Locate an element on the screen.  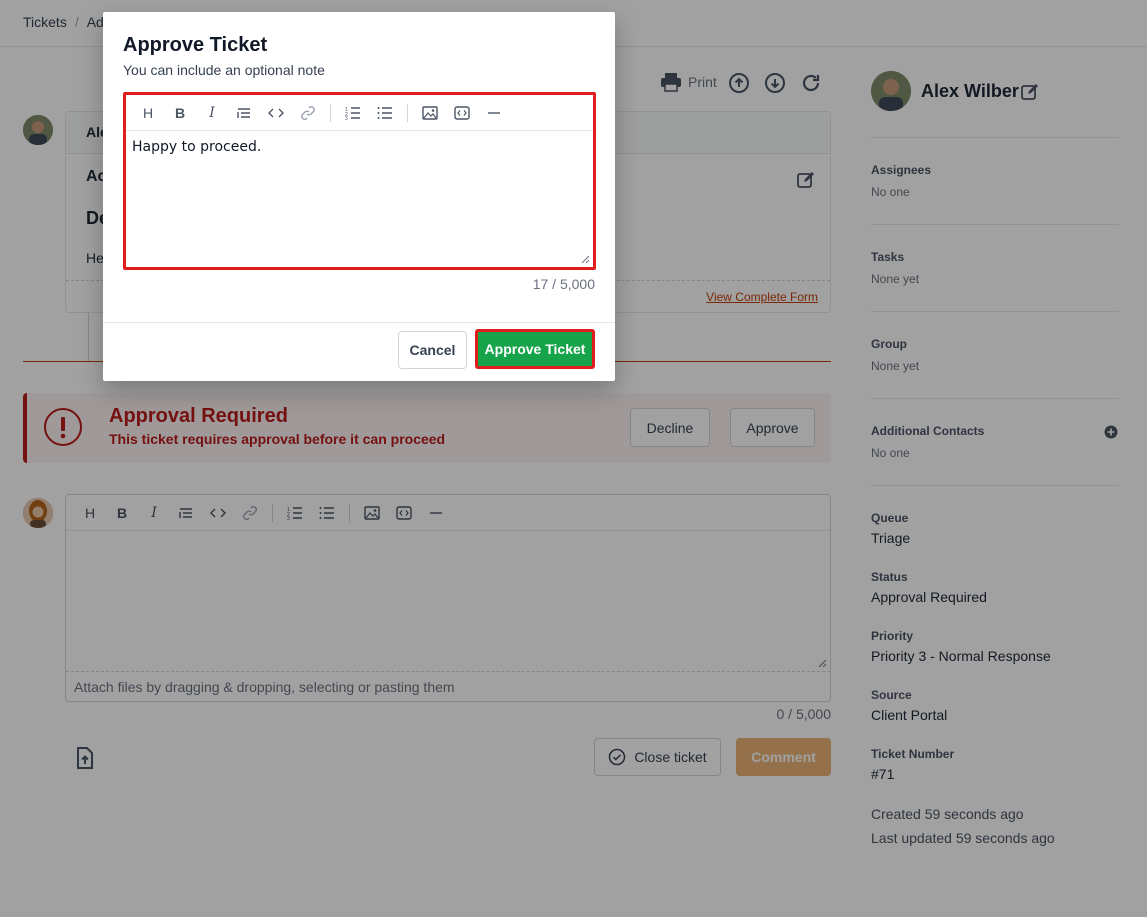
dialog-footer-divider is located at coordinates (359, 322).